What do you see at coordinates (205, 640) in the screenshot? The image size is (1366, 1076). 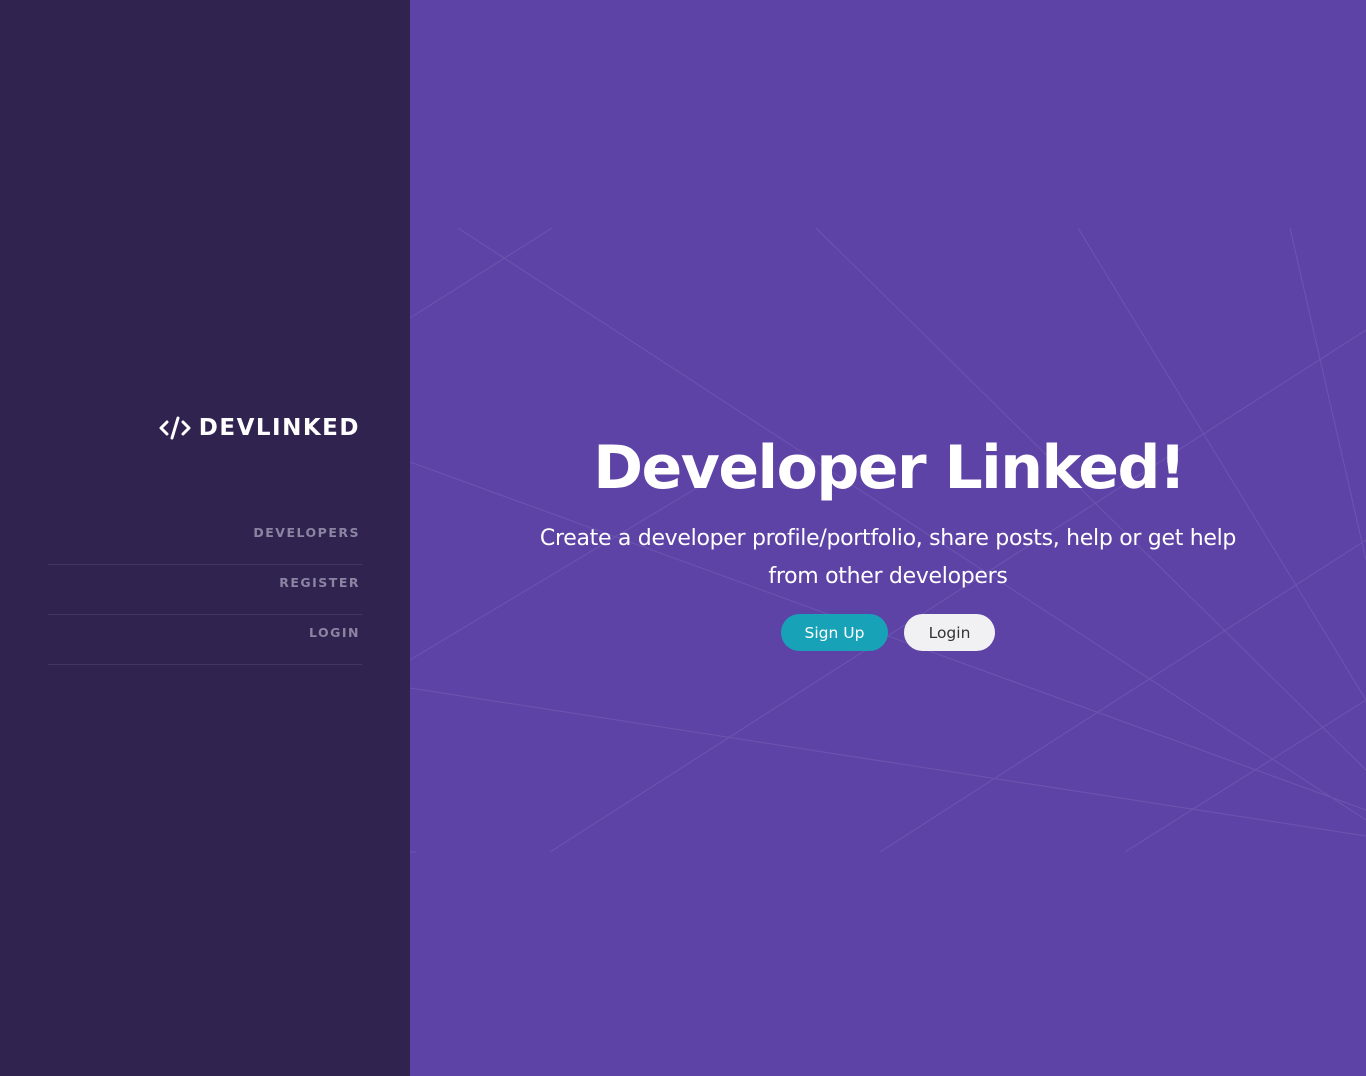 I see `nav-item-login: LOGIN` at bounding box center [205, 640].